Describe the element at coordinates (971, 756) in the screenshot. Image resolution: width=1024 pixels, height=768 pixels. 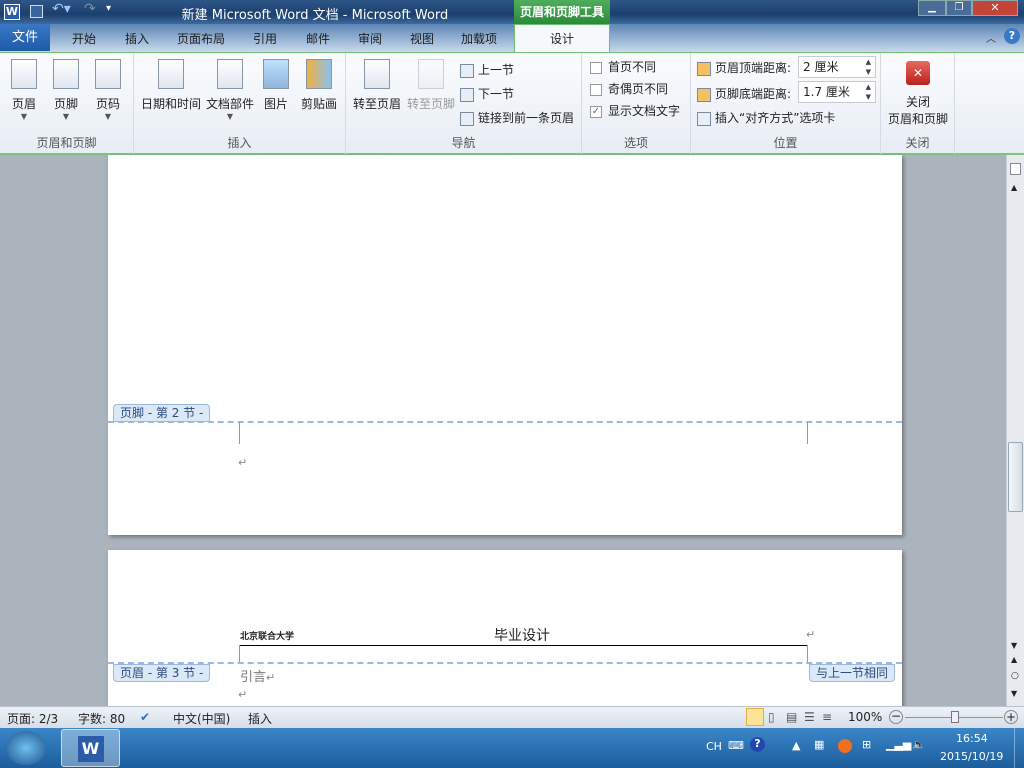
I see `clock-date: 2015/10/19` at that location.